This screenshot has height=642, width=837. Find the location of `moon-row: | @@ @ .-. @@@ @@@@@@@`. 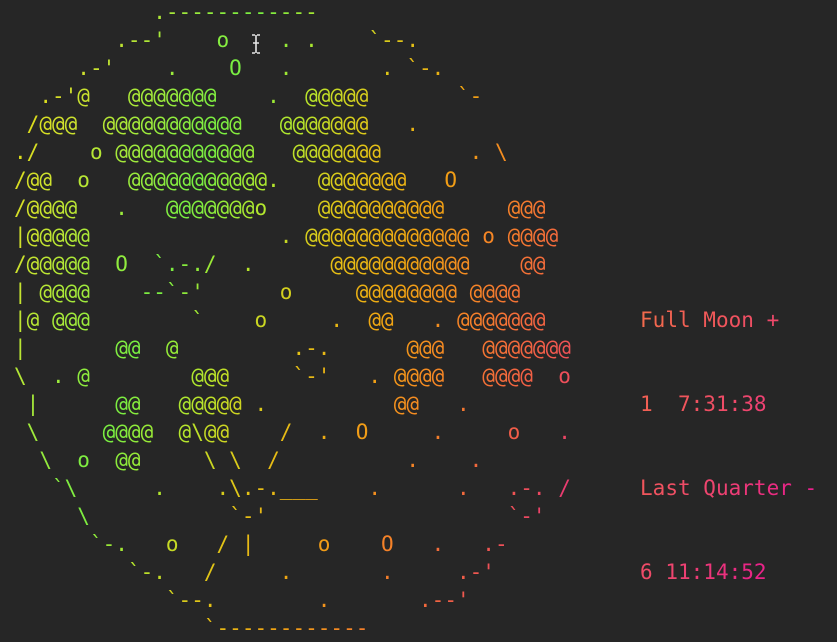

moon-row: | @@ @ .-. @@@ @@@@@@@ is located at coordinates (292, 348).